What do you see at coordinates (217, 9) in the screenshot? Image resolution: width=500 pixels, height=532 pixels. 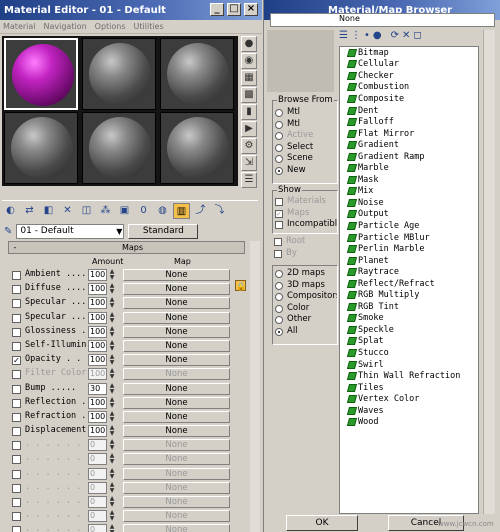 I see `minimize-button: _` at bounding box center [217, 9].